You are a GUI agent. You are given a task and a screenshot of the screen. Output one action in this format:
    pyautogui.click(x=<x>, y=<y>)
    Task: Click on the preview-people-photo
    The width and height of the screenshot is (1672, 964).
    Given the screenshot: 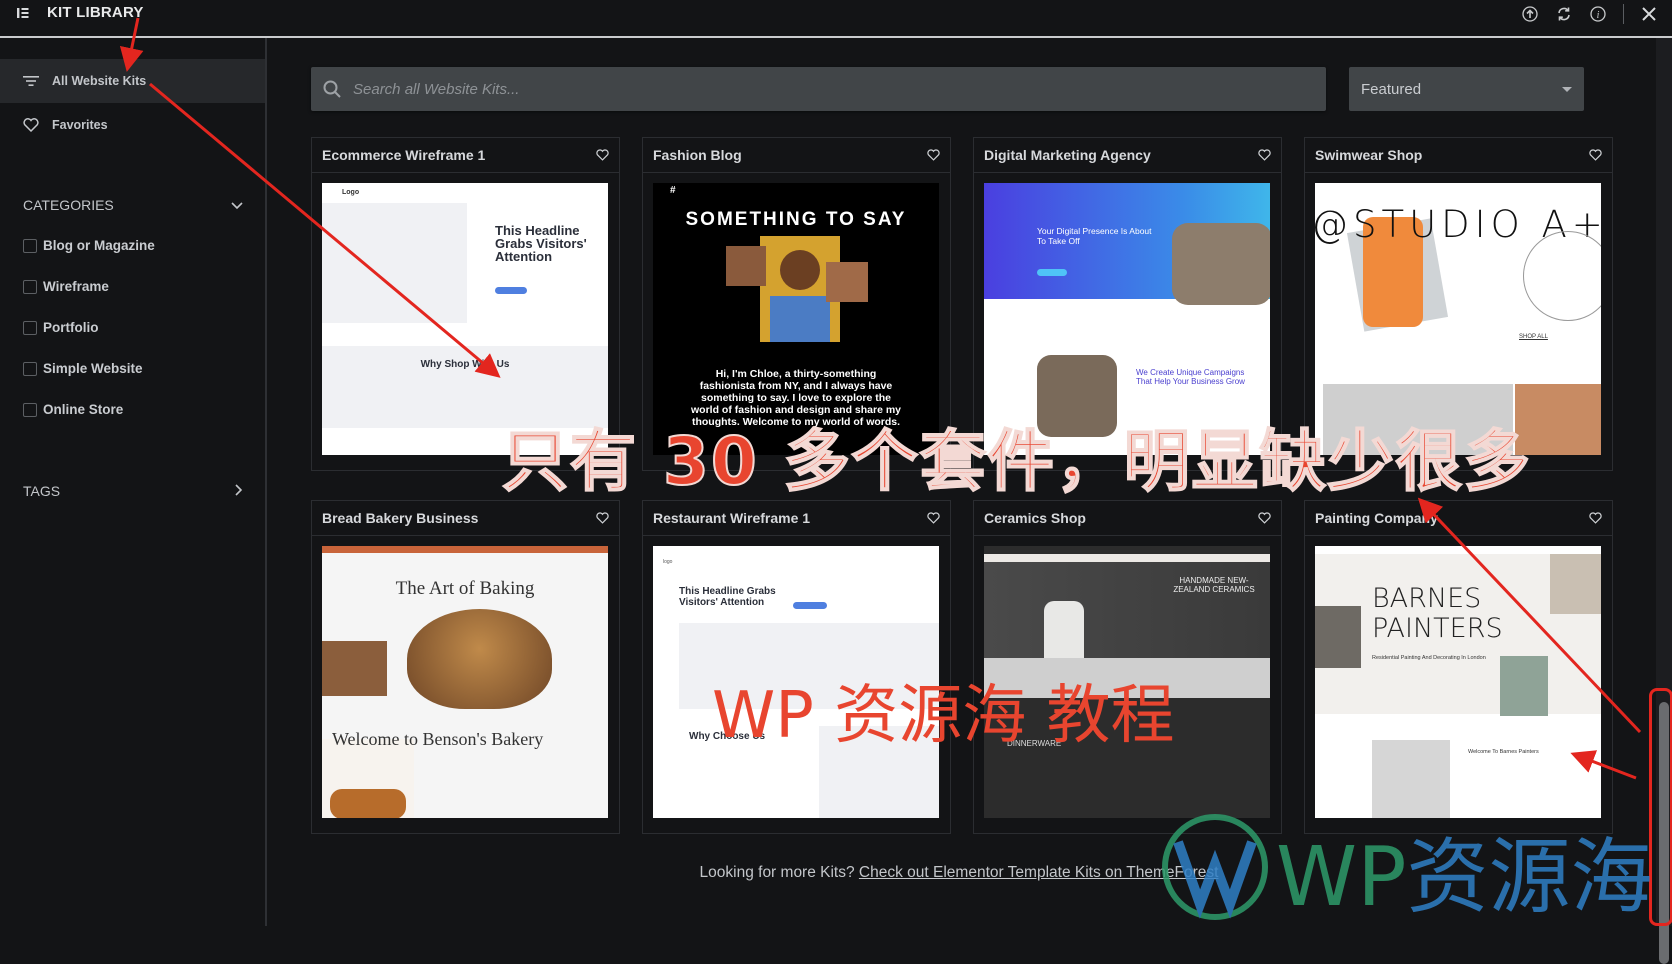 What is the action you would take?
    pyautogui.click(x=1411, y=779)
    